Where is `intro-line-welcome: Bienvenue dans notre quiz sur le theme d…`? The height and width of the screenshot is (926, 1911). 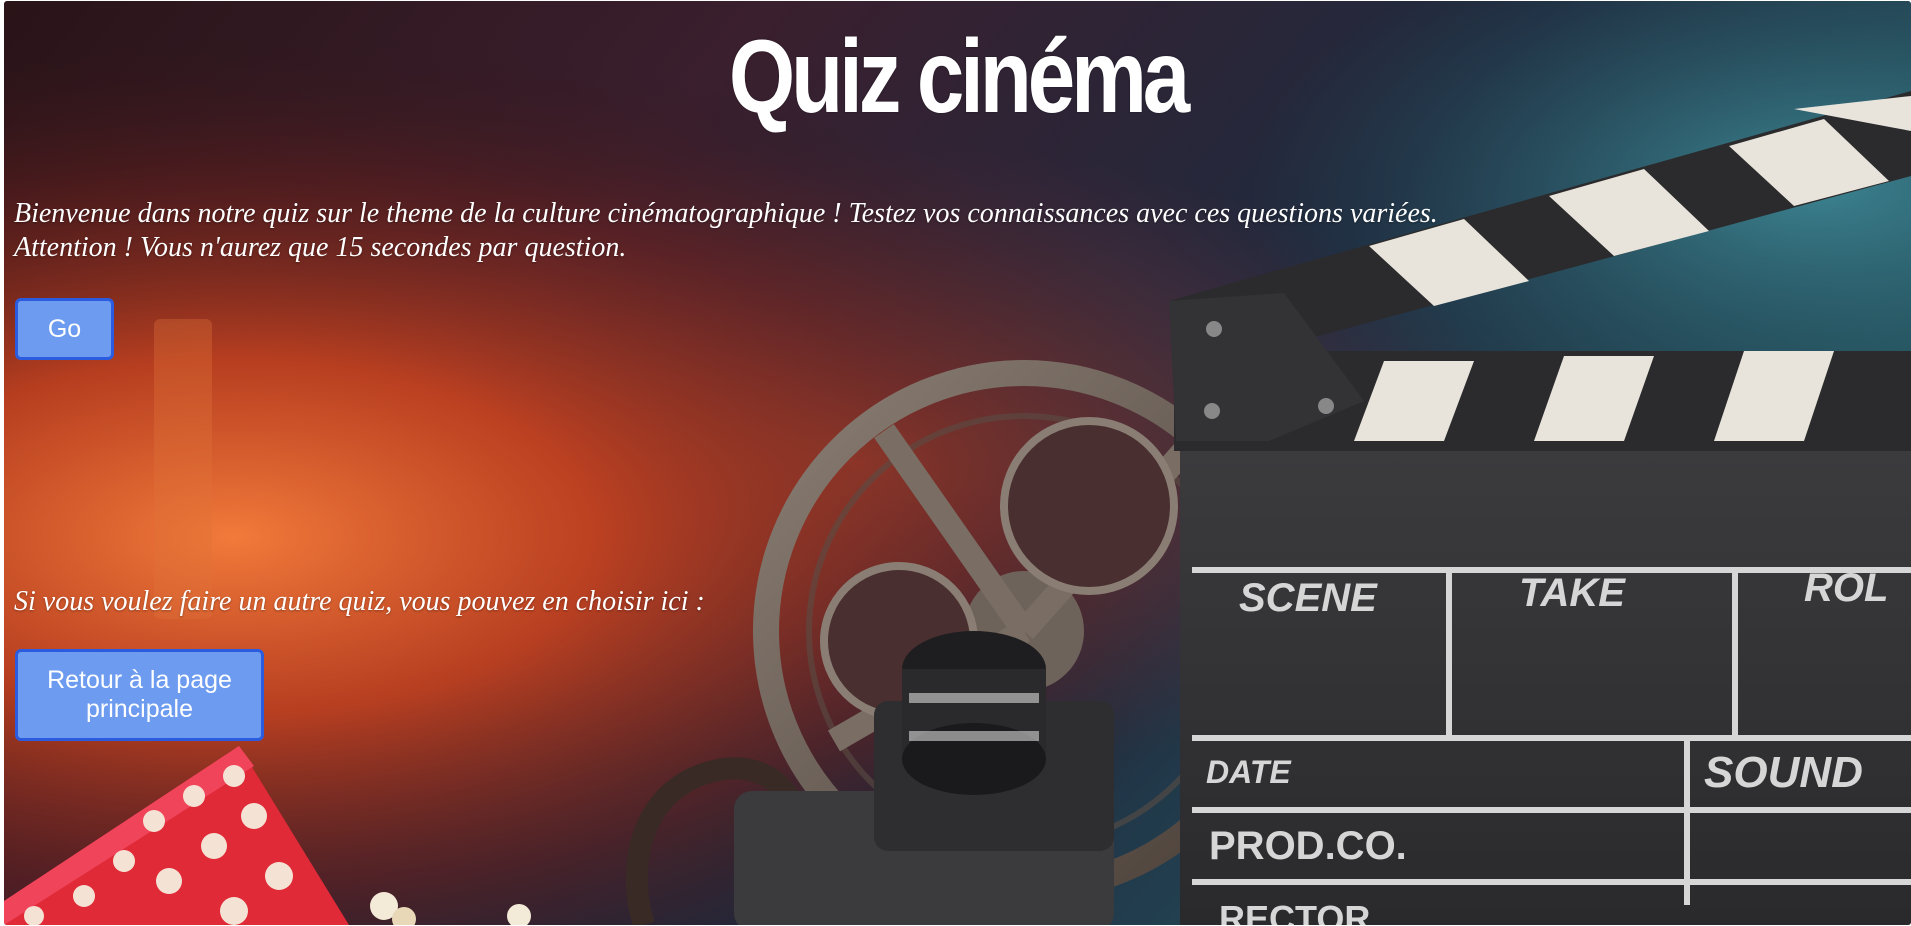
intro-line-welcome: Bienvenue dans notre quiz sur le theme d… is located at coordinates (726, 213).